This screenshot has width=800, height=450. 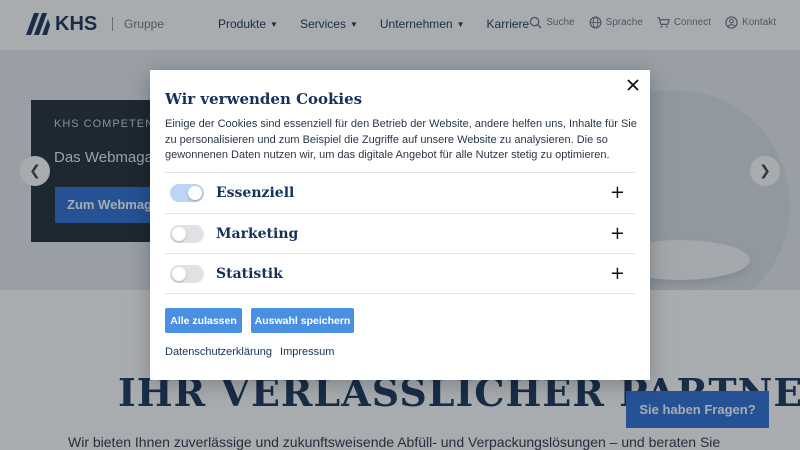 I want to click on cookie-category-marketing: Marketing +, so click(x=400, y=233).